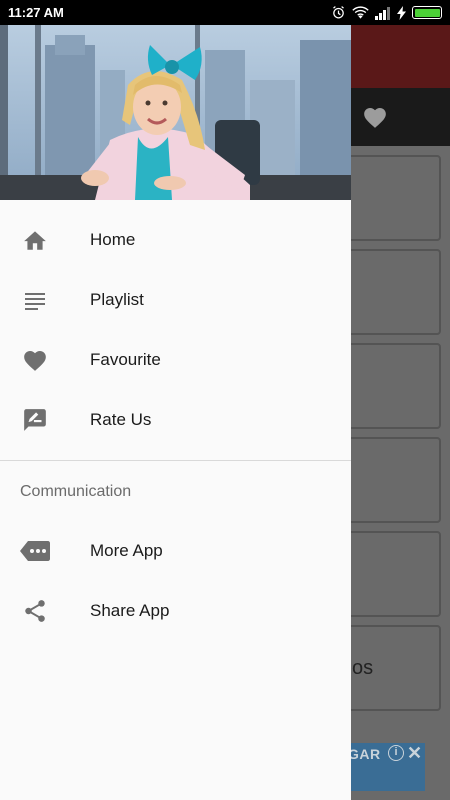 The width and height of the screenshot is (450, 800). I want to click on ad-info-icon: i, so click(396, 753).